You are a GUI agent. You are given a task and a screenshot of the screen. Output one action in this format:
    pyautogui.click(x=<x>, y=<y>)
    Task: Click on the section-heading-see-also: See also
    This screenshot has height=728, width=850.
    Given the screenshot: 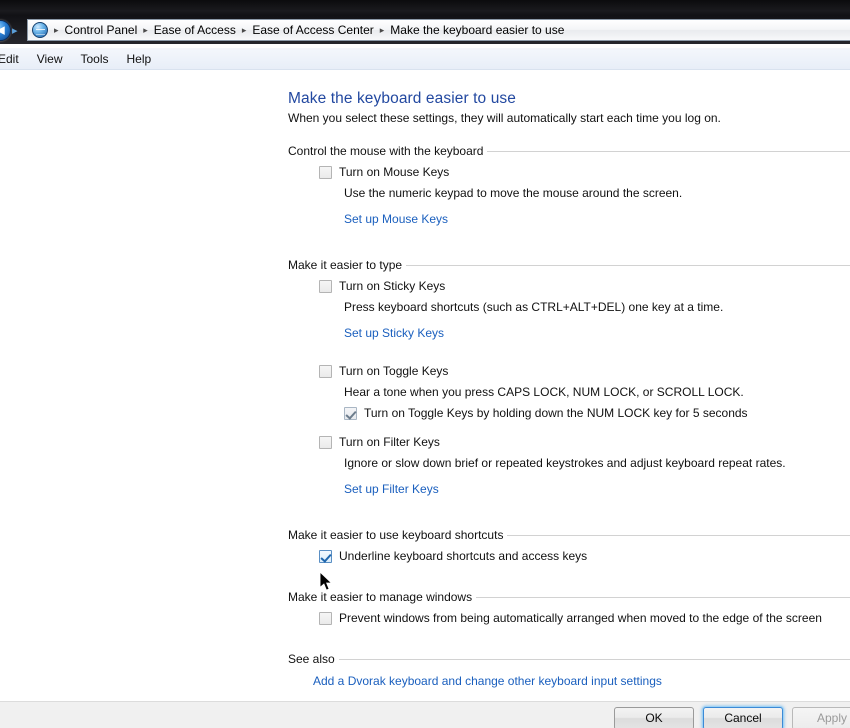 What is the action you would take?
    pyautogui.click(x=569, y=659)
    